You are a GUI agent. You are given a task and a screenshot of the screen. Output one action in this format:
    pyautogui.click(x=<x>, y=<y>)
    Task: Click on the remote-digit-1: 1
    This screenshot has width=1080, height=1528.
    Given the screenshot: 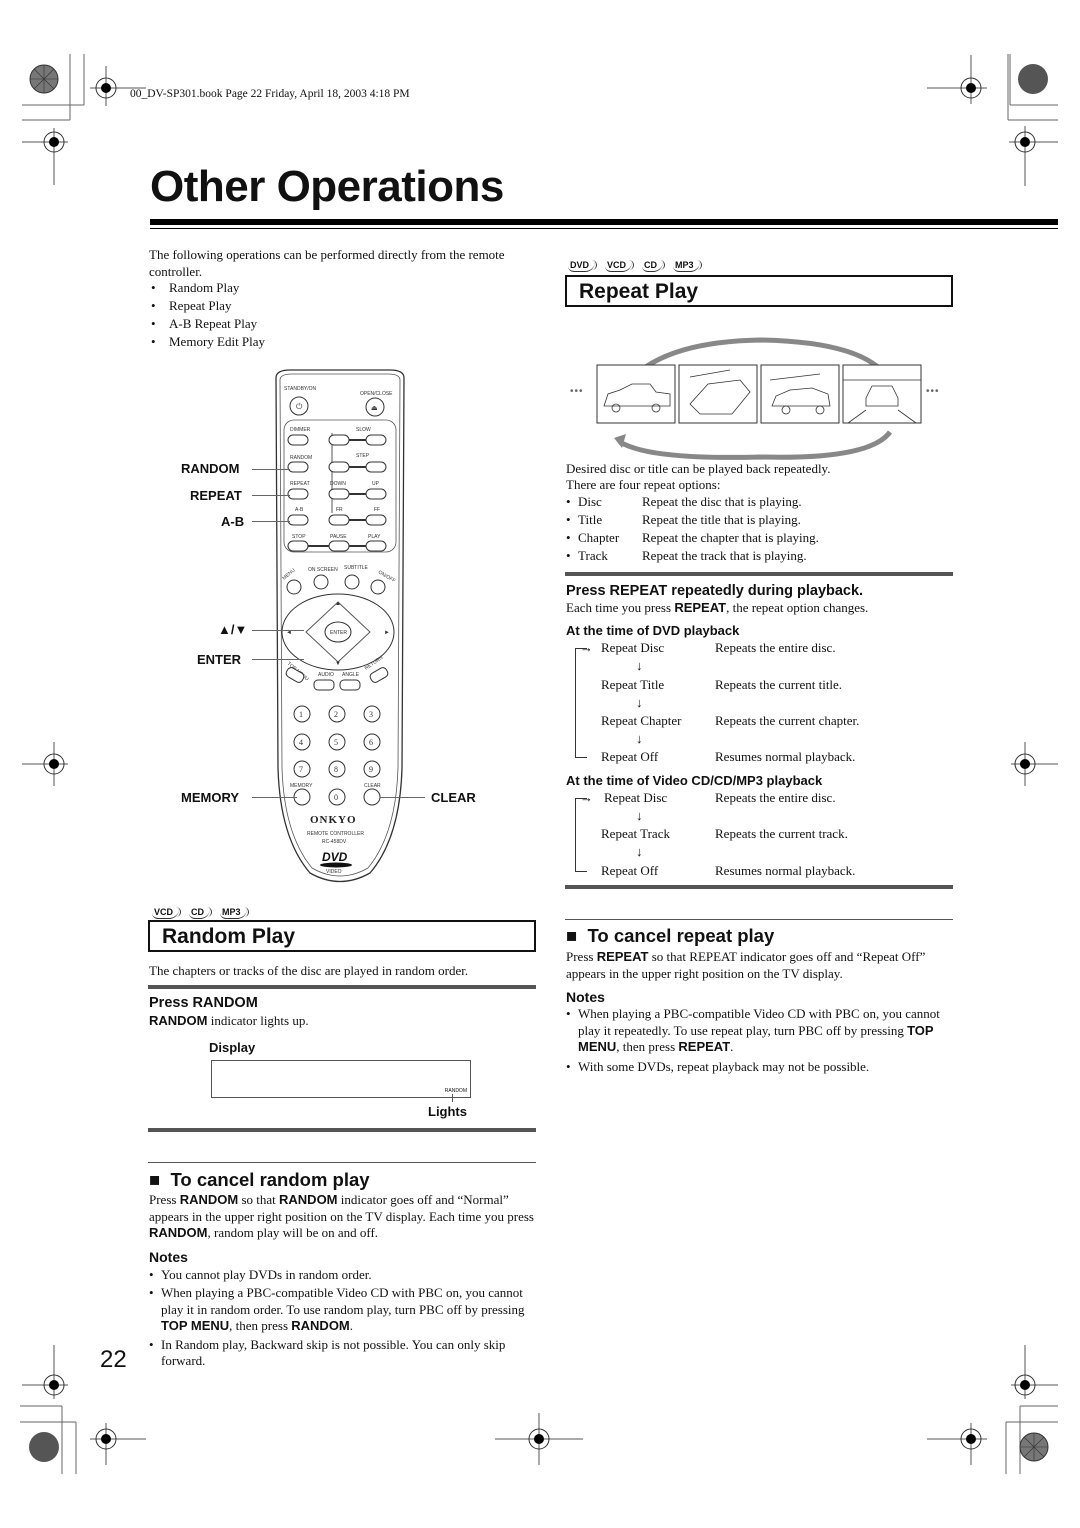 What is the action you would take?
    pyautogui.click(x=301, y=714)
    